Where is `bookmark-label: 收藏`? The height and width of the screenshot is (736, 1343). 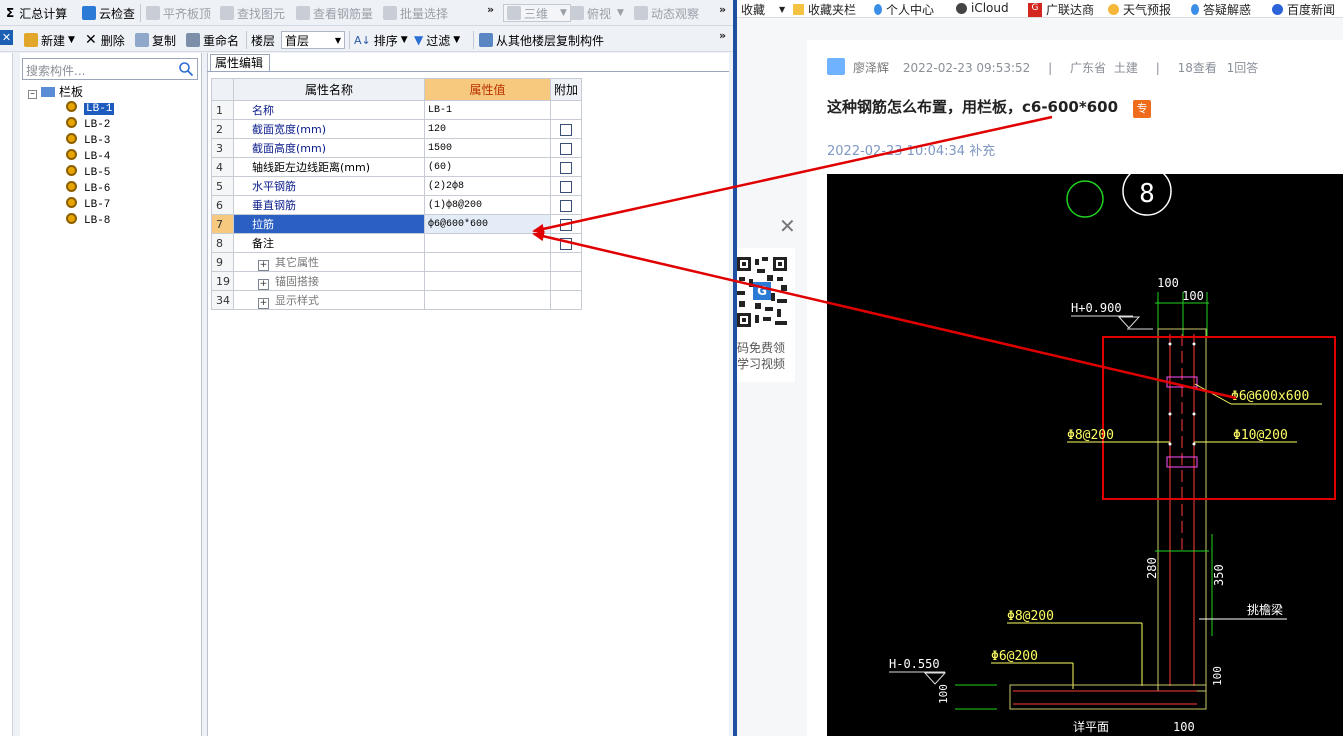 bookmark-label: 收藏 is located at coordinates (753, 10).